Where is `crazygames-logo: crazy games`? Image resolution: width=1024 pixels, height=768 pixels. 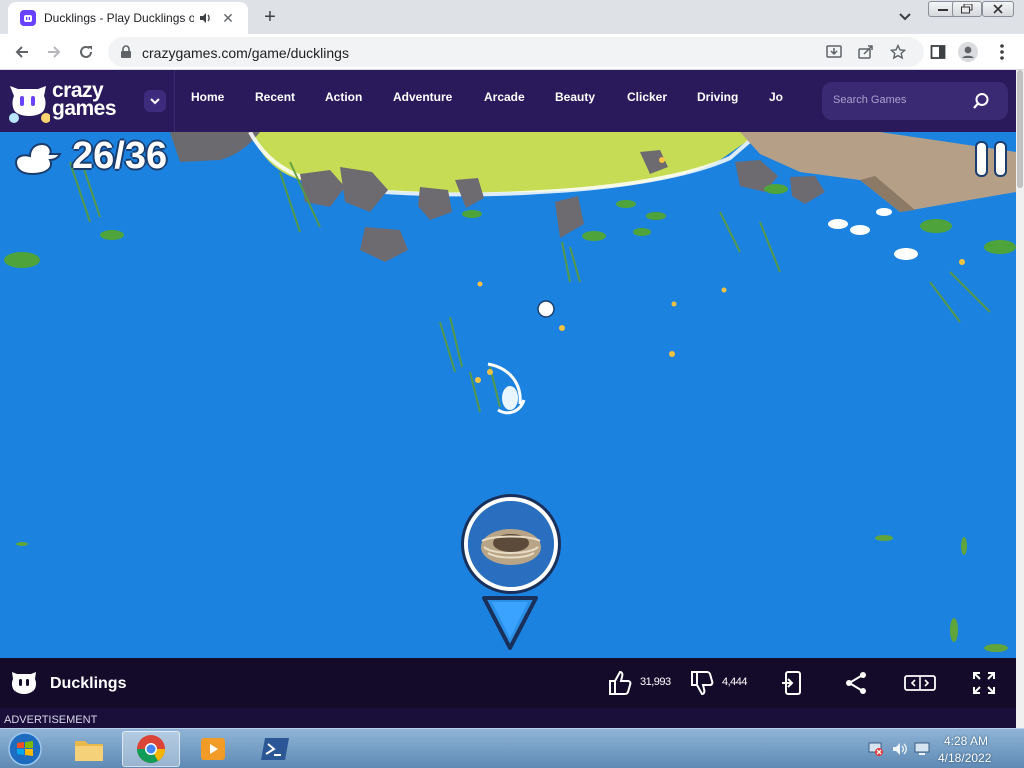
crazygames-logo: crazy games is located at coordinates (73, 101).